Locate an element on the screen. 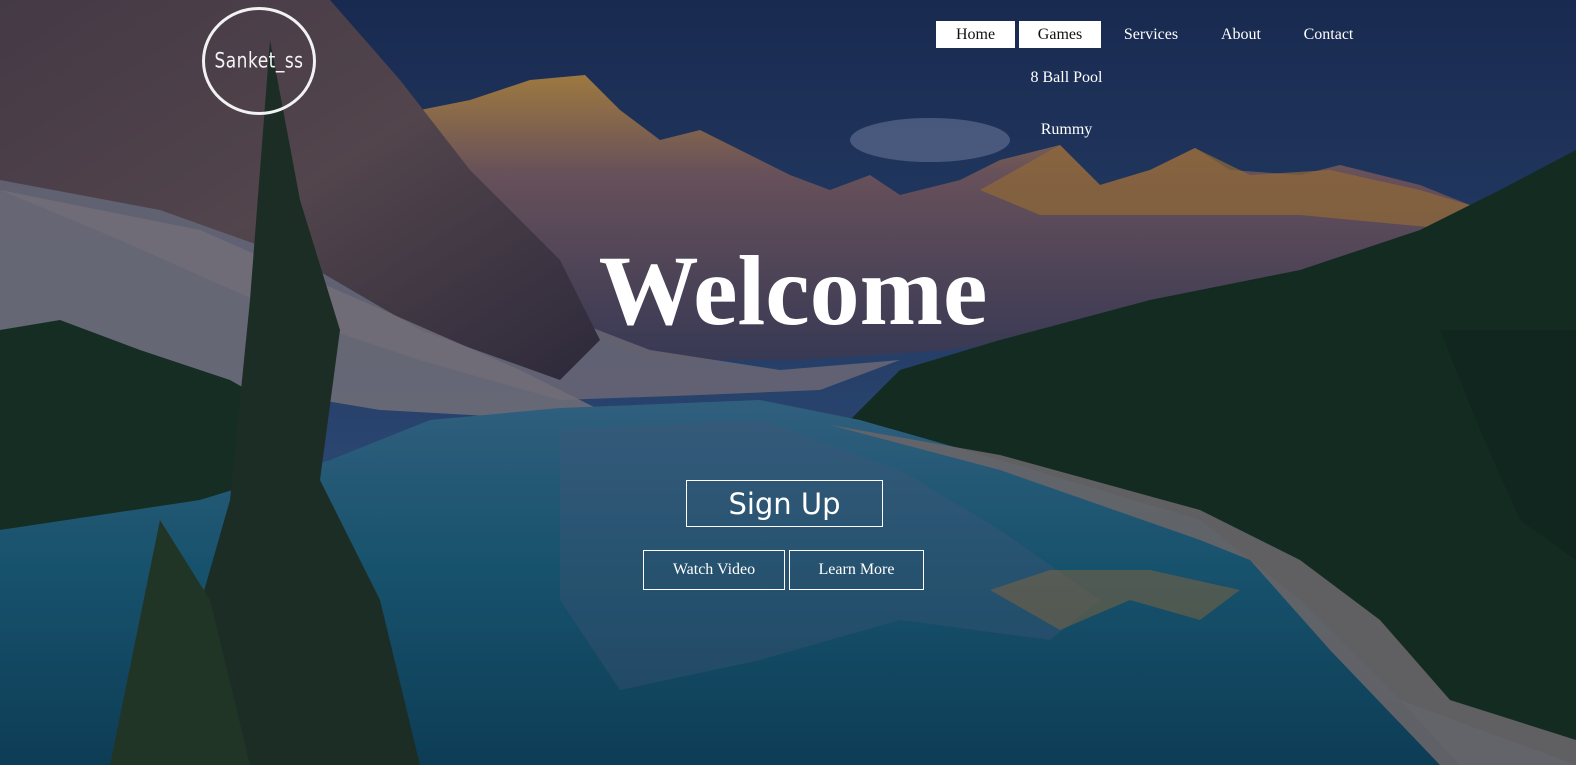 The image size is (1576, 765). logo-text: Sanket_ss is located at coordinates (259, 61).